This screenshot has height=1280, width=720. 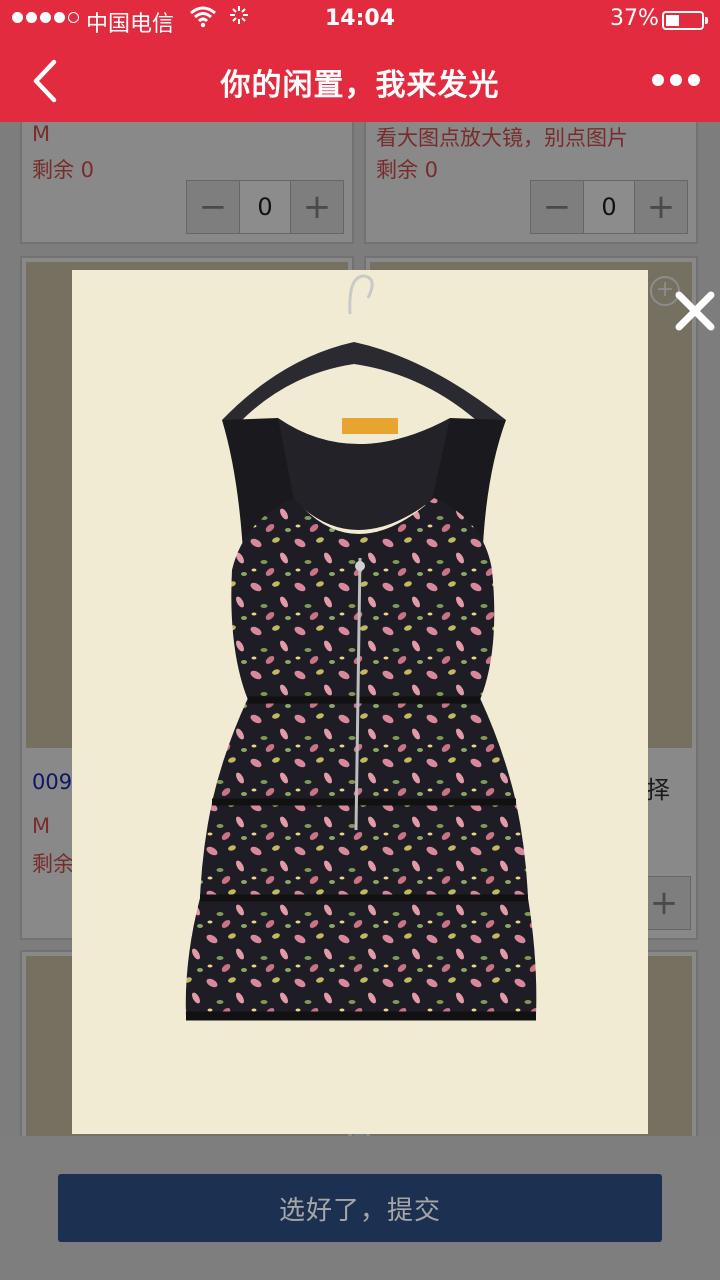 What do you see at coordinates (685, 20) in the screenshot?
I see `battery-icon` at bounding box center [685, 20].